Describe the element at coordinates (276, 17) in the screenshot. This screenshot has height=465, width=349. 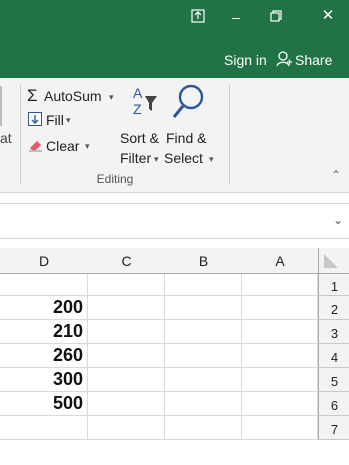
I see `restore-icon` at that location.